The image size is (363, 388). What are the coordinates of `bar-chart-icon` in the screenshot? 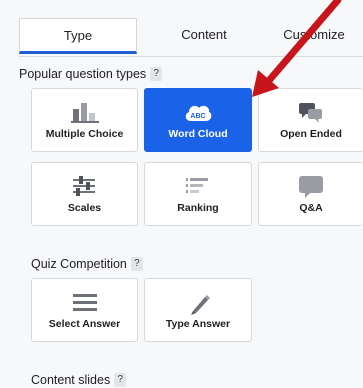 It's located at (84, 113).